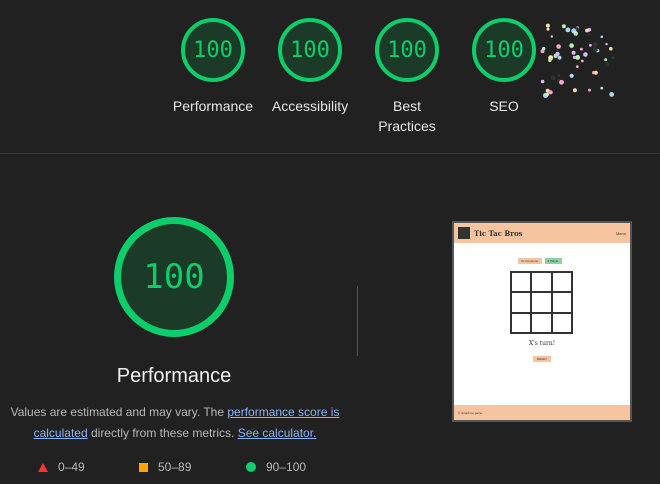 The image size is (660, 484). What do you see at coordinates (213, 106) in the screenshot?
I see `label-performance: Performance` at bounding box center [213, 106].